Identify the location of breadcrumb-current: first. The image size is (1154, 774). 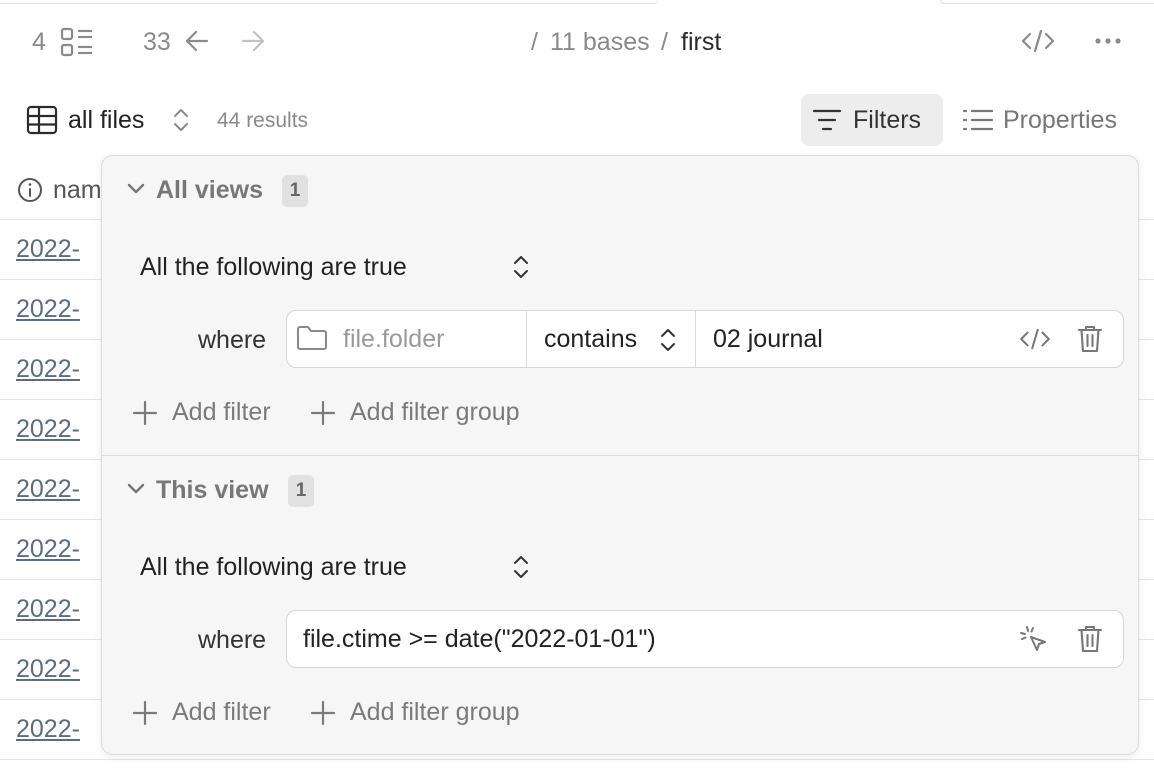
(701, 42).